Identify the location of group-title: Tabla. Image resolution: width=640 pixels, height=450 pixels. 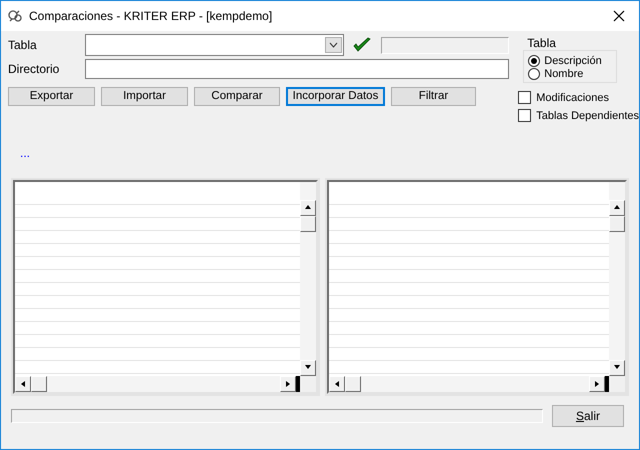
(542, 43).